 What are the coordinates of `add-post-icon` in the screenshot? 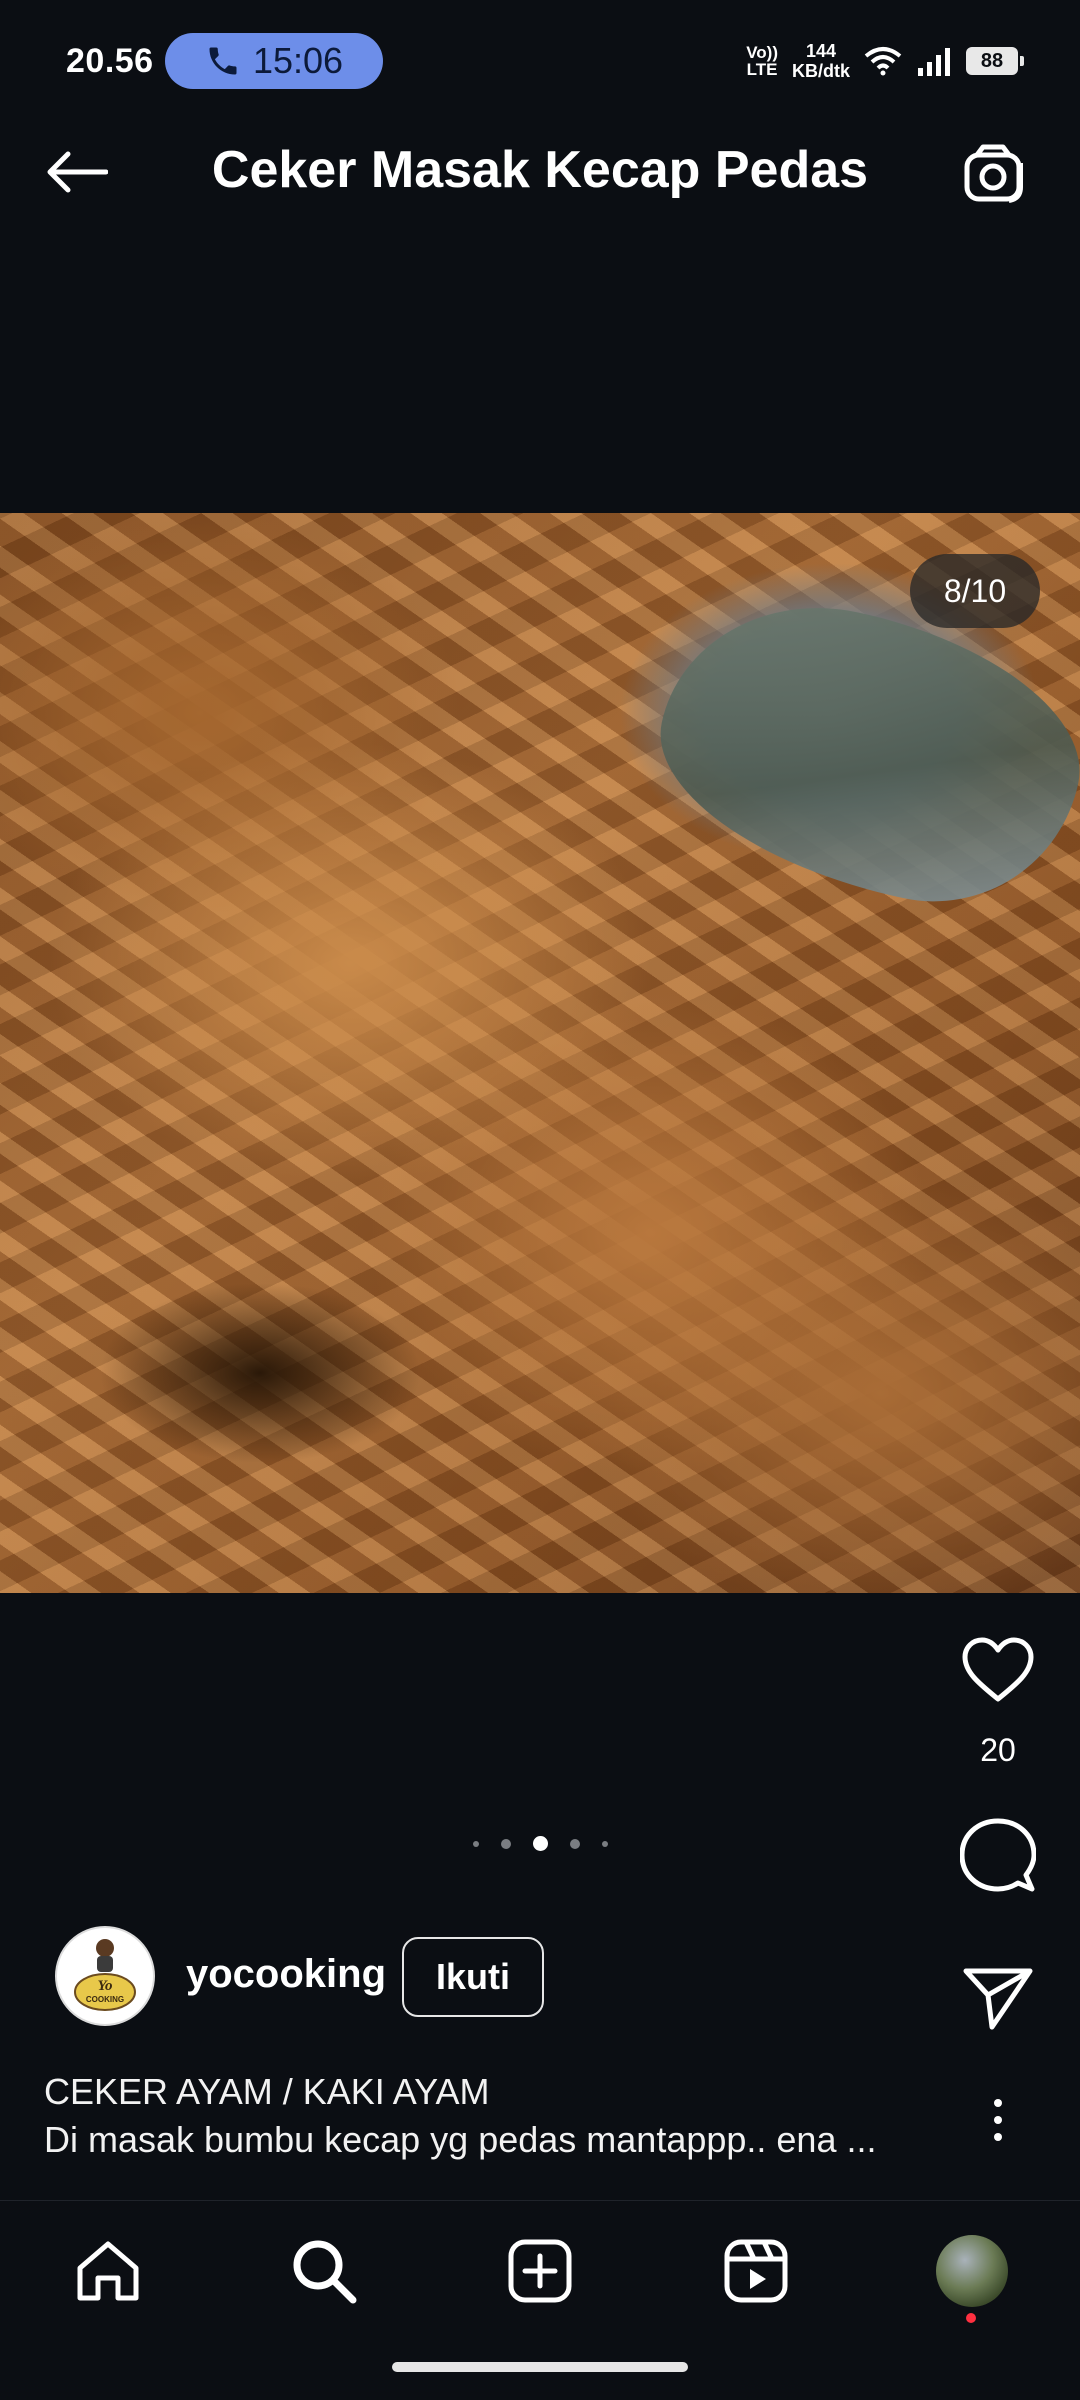 It's located at (540, 2271).